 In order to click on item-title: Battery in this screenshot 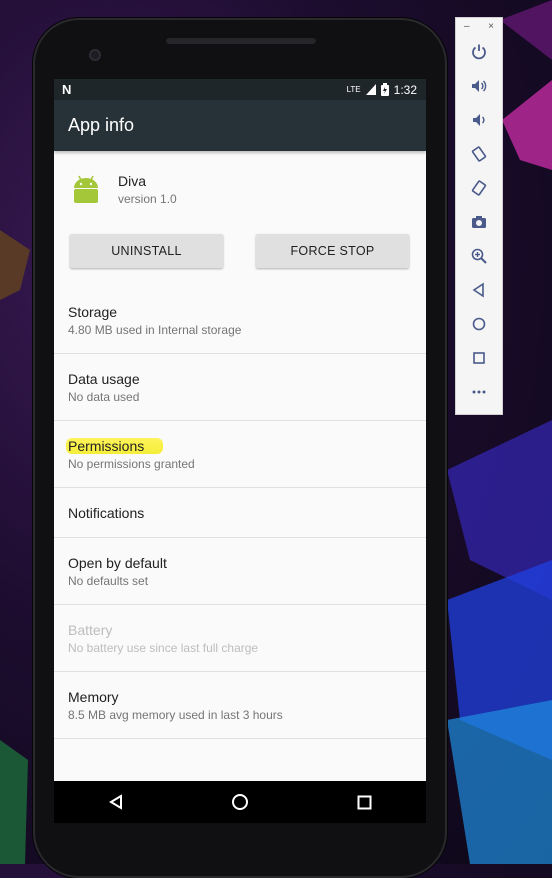, I will do `click(90, 629)`.